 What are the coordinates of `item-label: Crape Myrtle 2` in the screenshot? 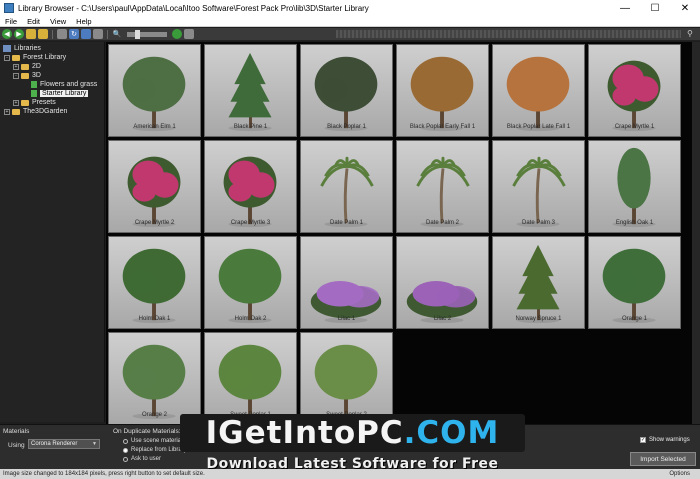 It's located at (154, 223).